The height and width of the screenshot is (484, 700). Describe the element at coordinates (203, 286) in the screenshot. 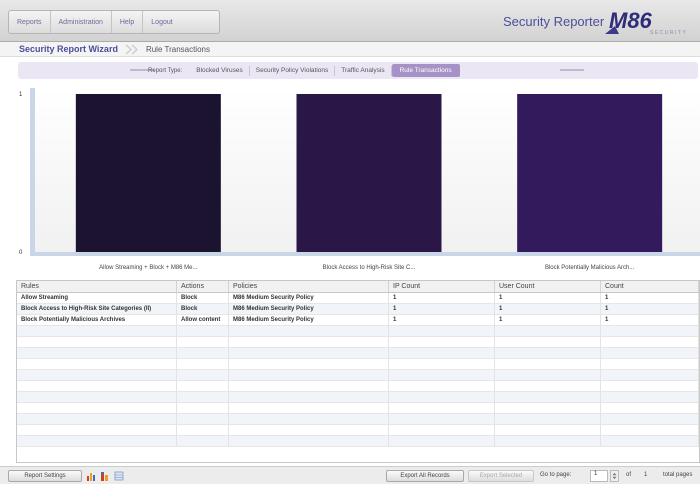

I see `col-actions: Actions` at that location.